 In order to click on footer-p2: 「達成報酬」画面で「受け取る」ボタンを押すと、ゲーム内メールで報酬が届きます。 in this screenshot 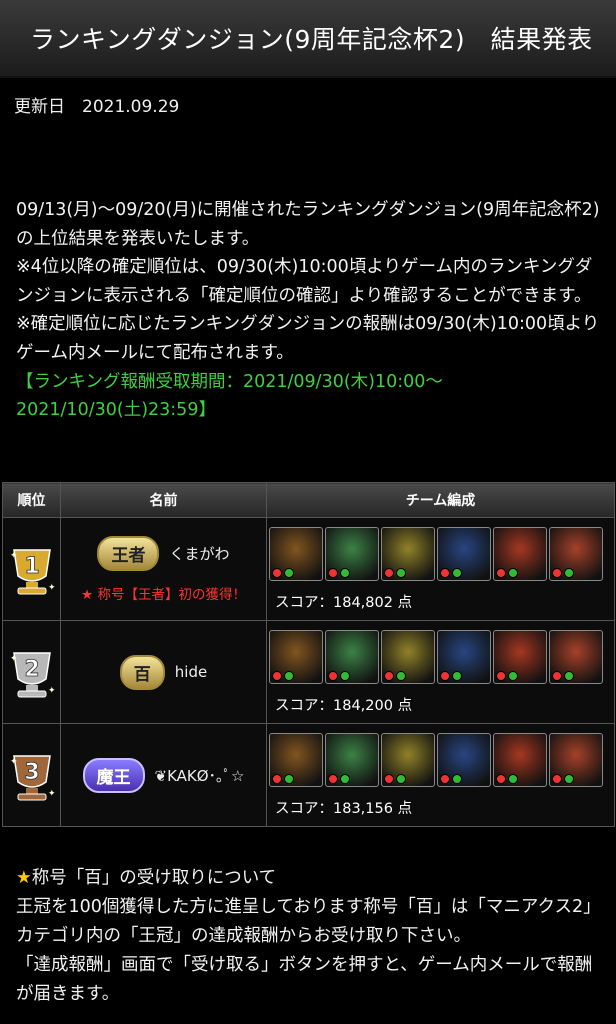, I will do `click(304, 979)`.